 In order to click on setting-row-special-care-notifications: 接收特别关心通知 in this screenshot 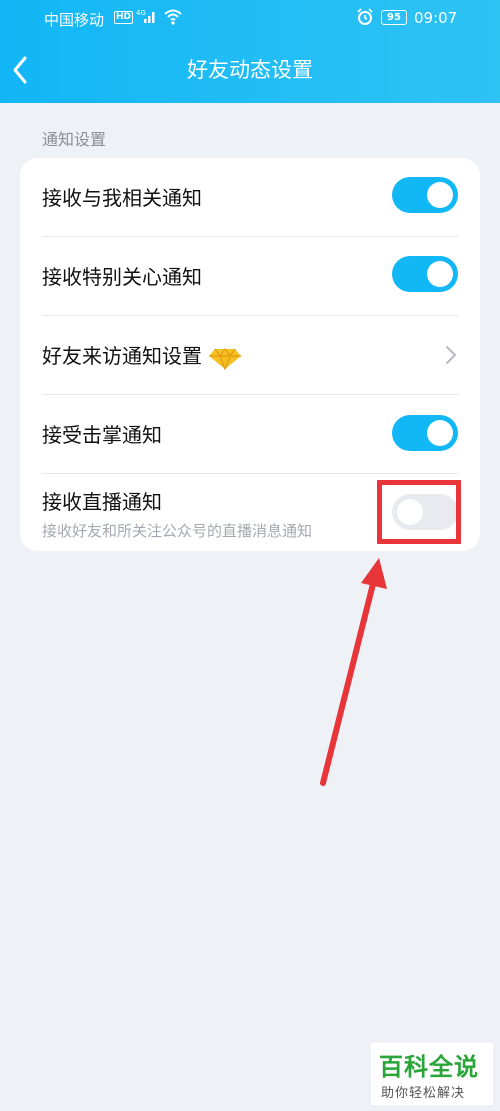, I will do `click(250, 276)`.